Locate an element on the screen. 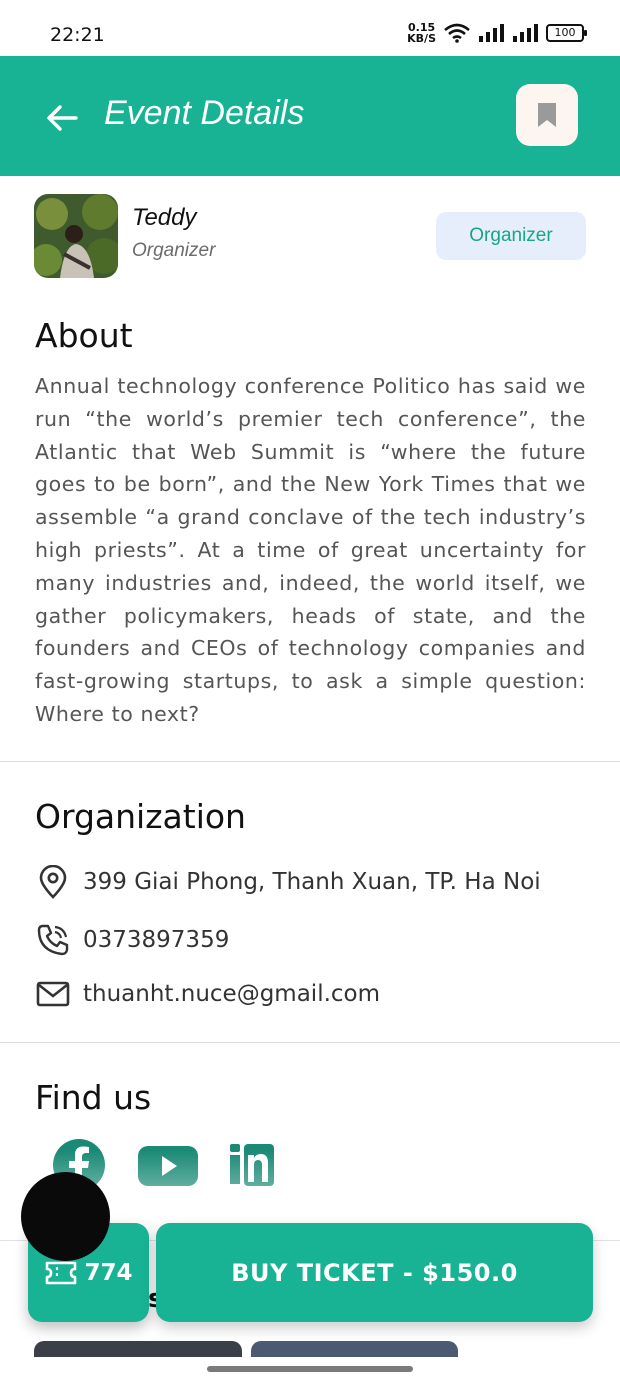 Image resolution: width=620 pixels, height=1385 pixels. network-speed-unit: KB/S is located at coordinates (421, 38).